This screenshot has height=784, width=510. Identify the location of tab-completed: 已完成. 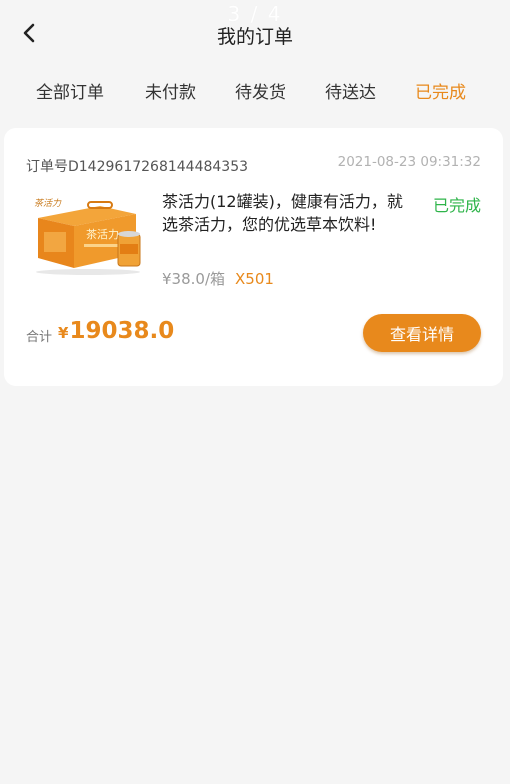
(440, 90).